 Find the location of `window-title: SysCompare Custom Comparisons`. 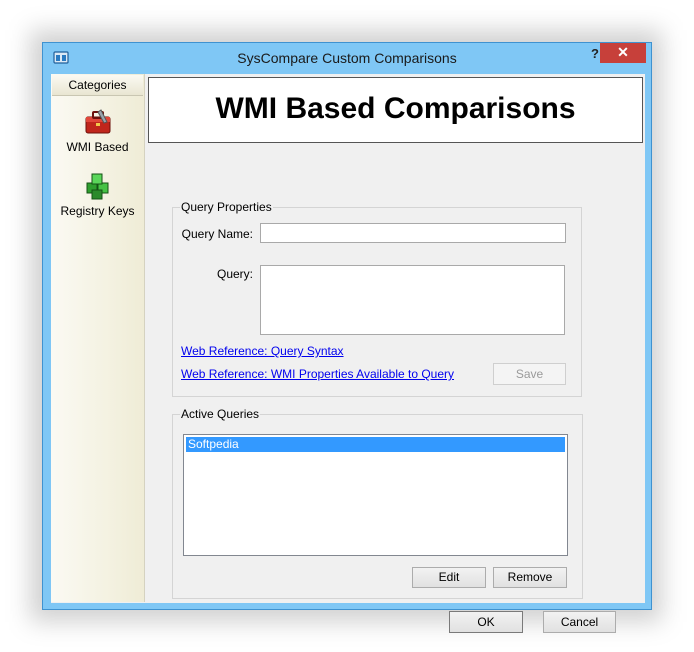

window-title: SysCompare Custom Comparisons is located at coordinates (347, 58).